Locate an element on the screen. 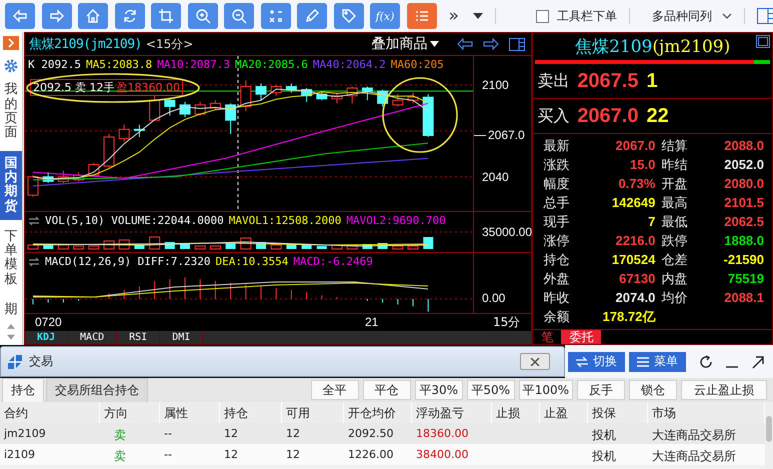 The width and height of the screenshot is (773, 469). legend-value: MA10:2087.3 is located at coordinates (193, 64).